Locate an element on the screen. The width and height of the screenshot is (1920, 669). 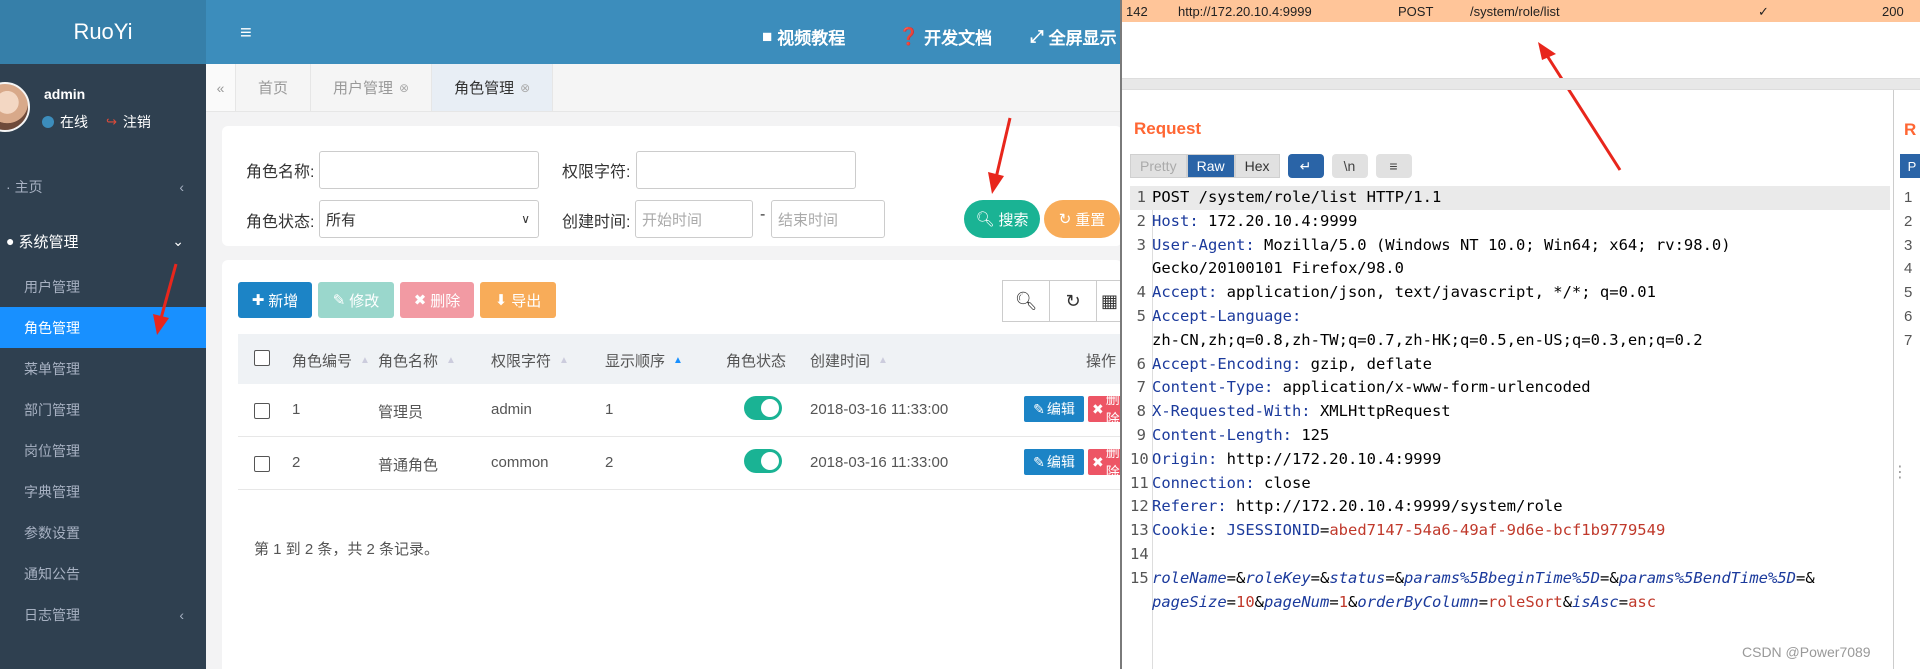
columns-icon: ▦ is located at coordinates (1109, 301).